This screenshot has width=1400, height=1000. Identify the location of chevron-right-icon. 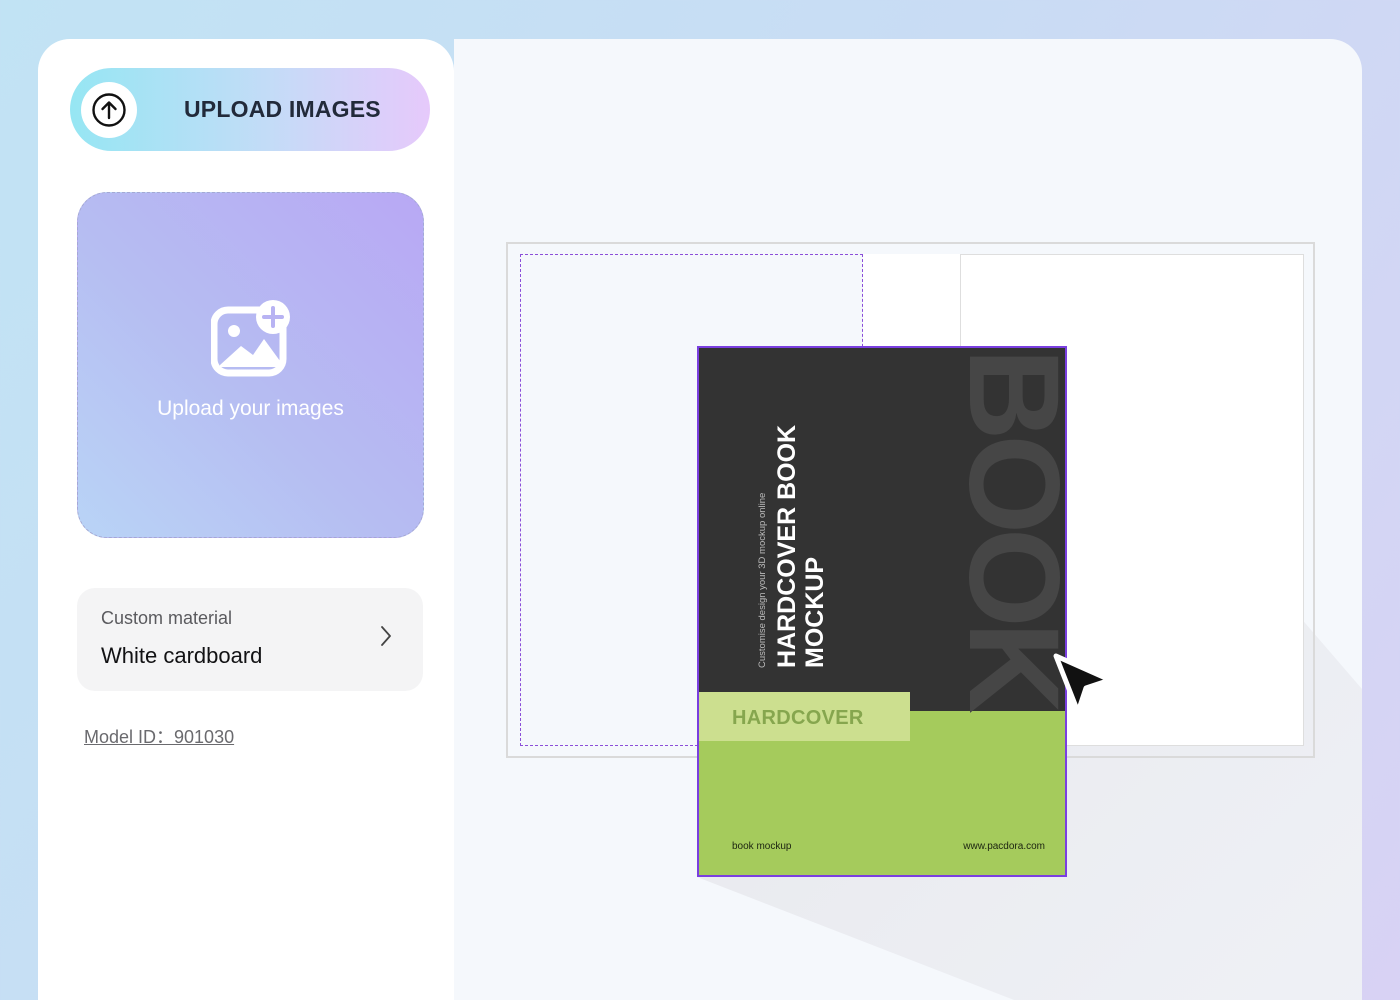
(386, 636).